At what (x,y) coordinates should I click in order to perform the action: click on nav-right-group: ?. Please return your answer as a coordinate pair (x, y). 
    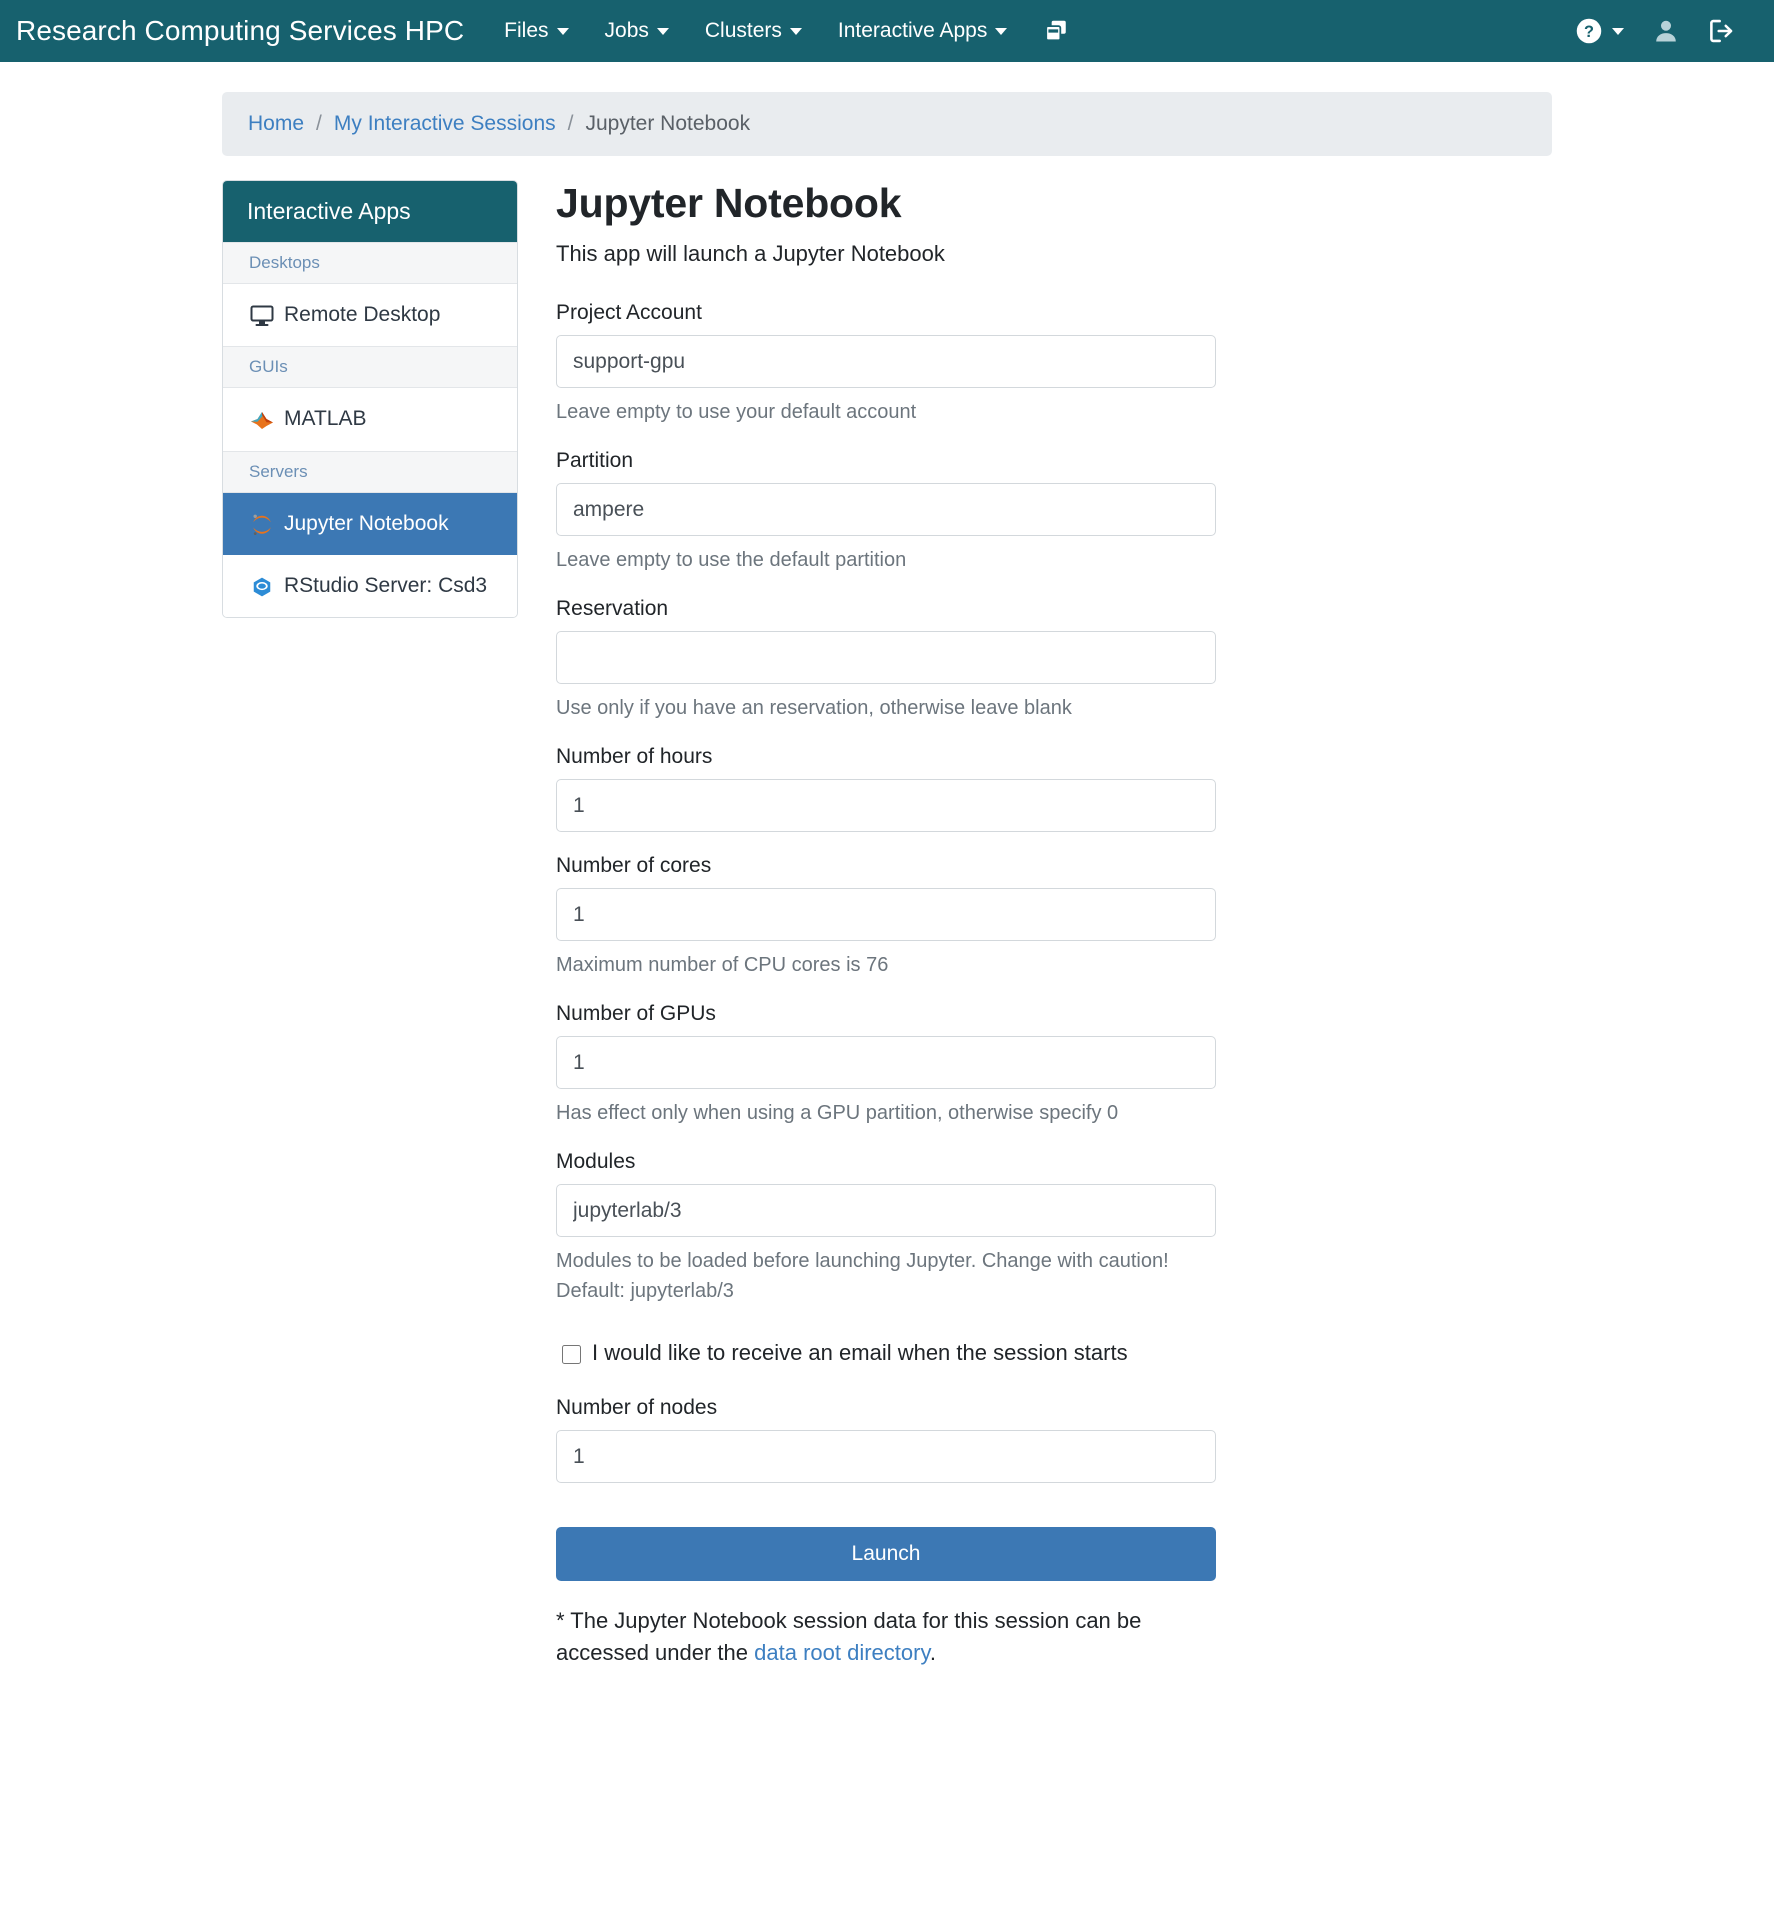
    Looking at the image, I should click on (1660, 31).